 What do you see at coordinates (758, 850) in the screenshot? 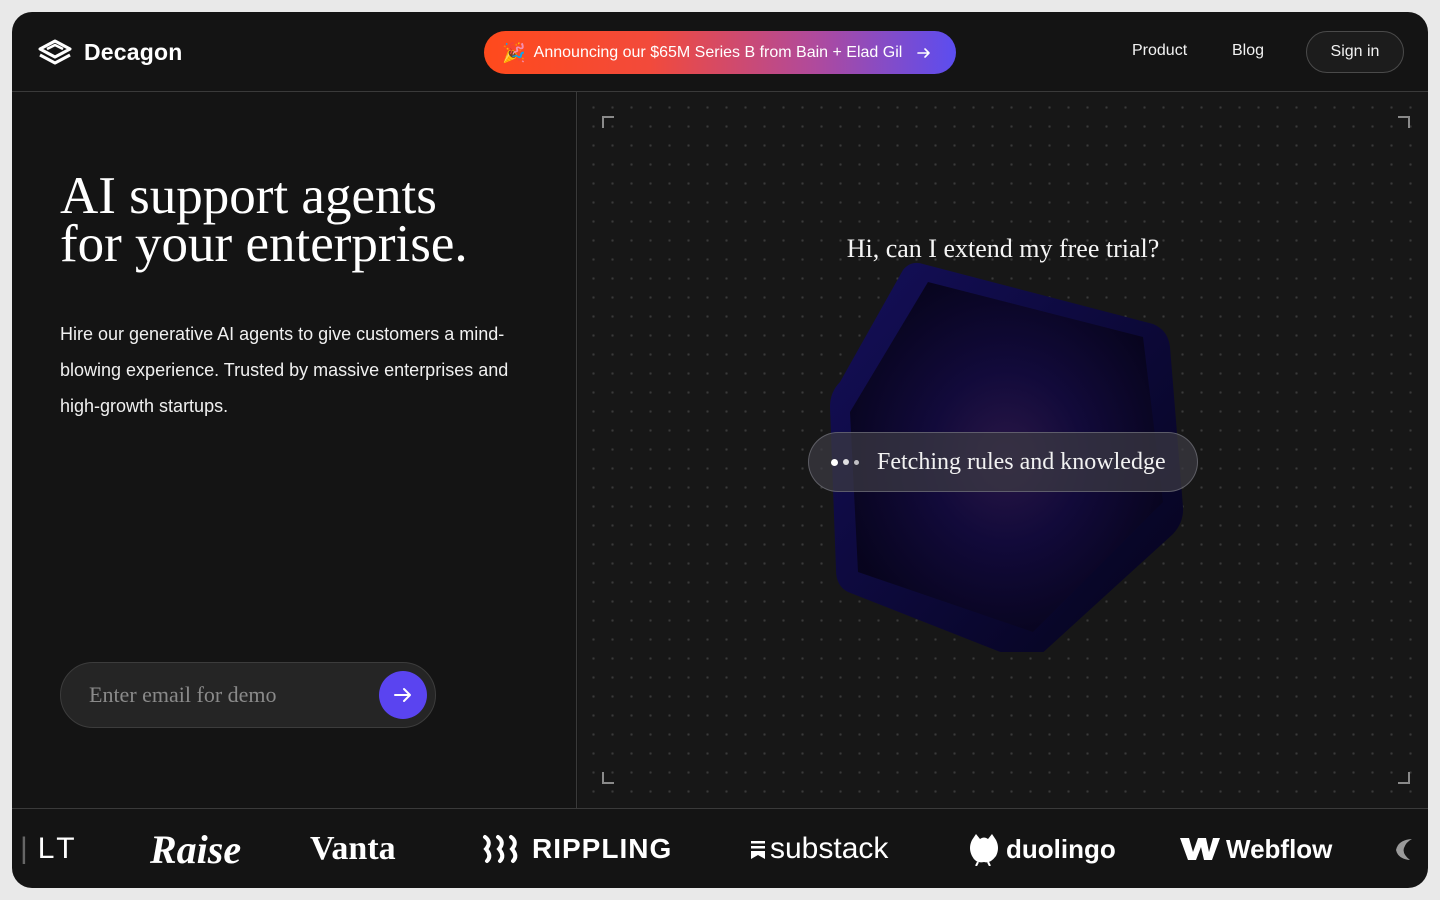
I see `substack-mark-icon` at bounding box center [758, 850].